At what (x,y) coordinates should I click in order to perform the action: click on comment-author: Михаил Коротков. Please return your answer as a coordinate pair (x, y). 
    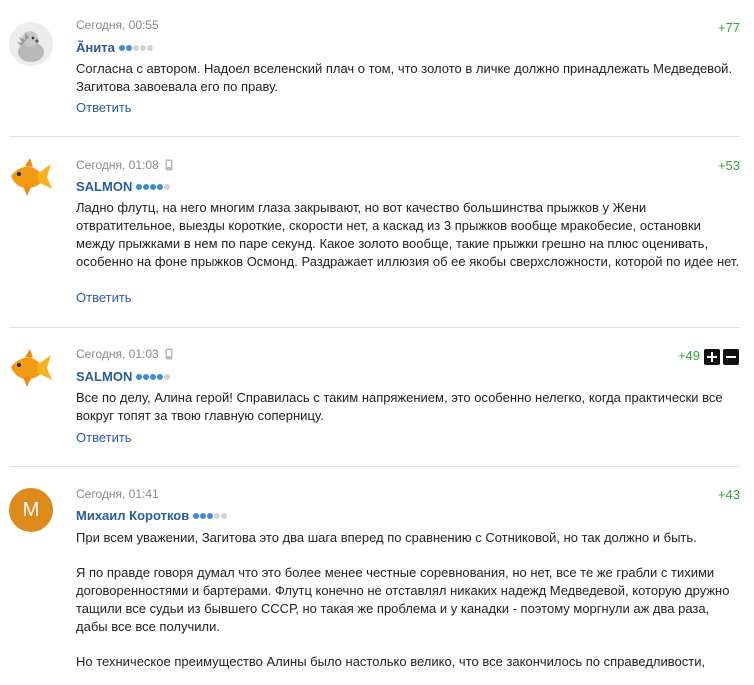
    Looking at the image, I should click on (152, 515).